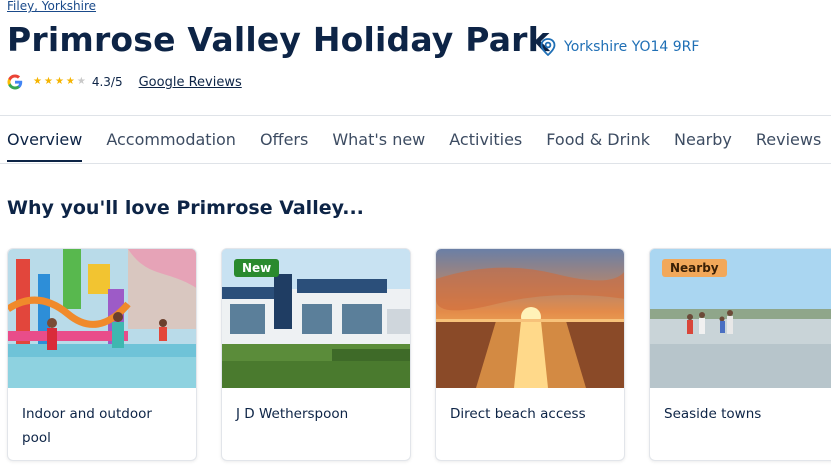  What do you see at coordinates (485, 145) in the screenshot?
I see `tab-activities: Activities` at bounding box center [485, 145].